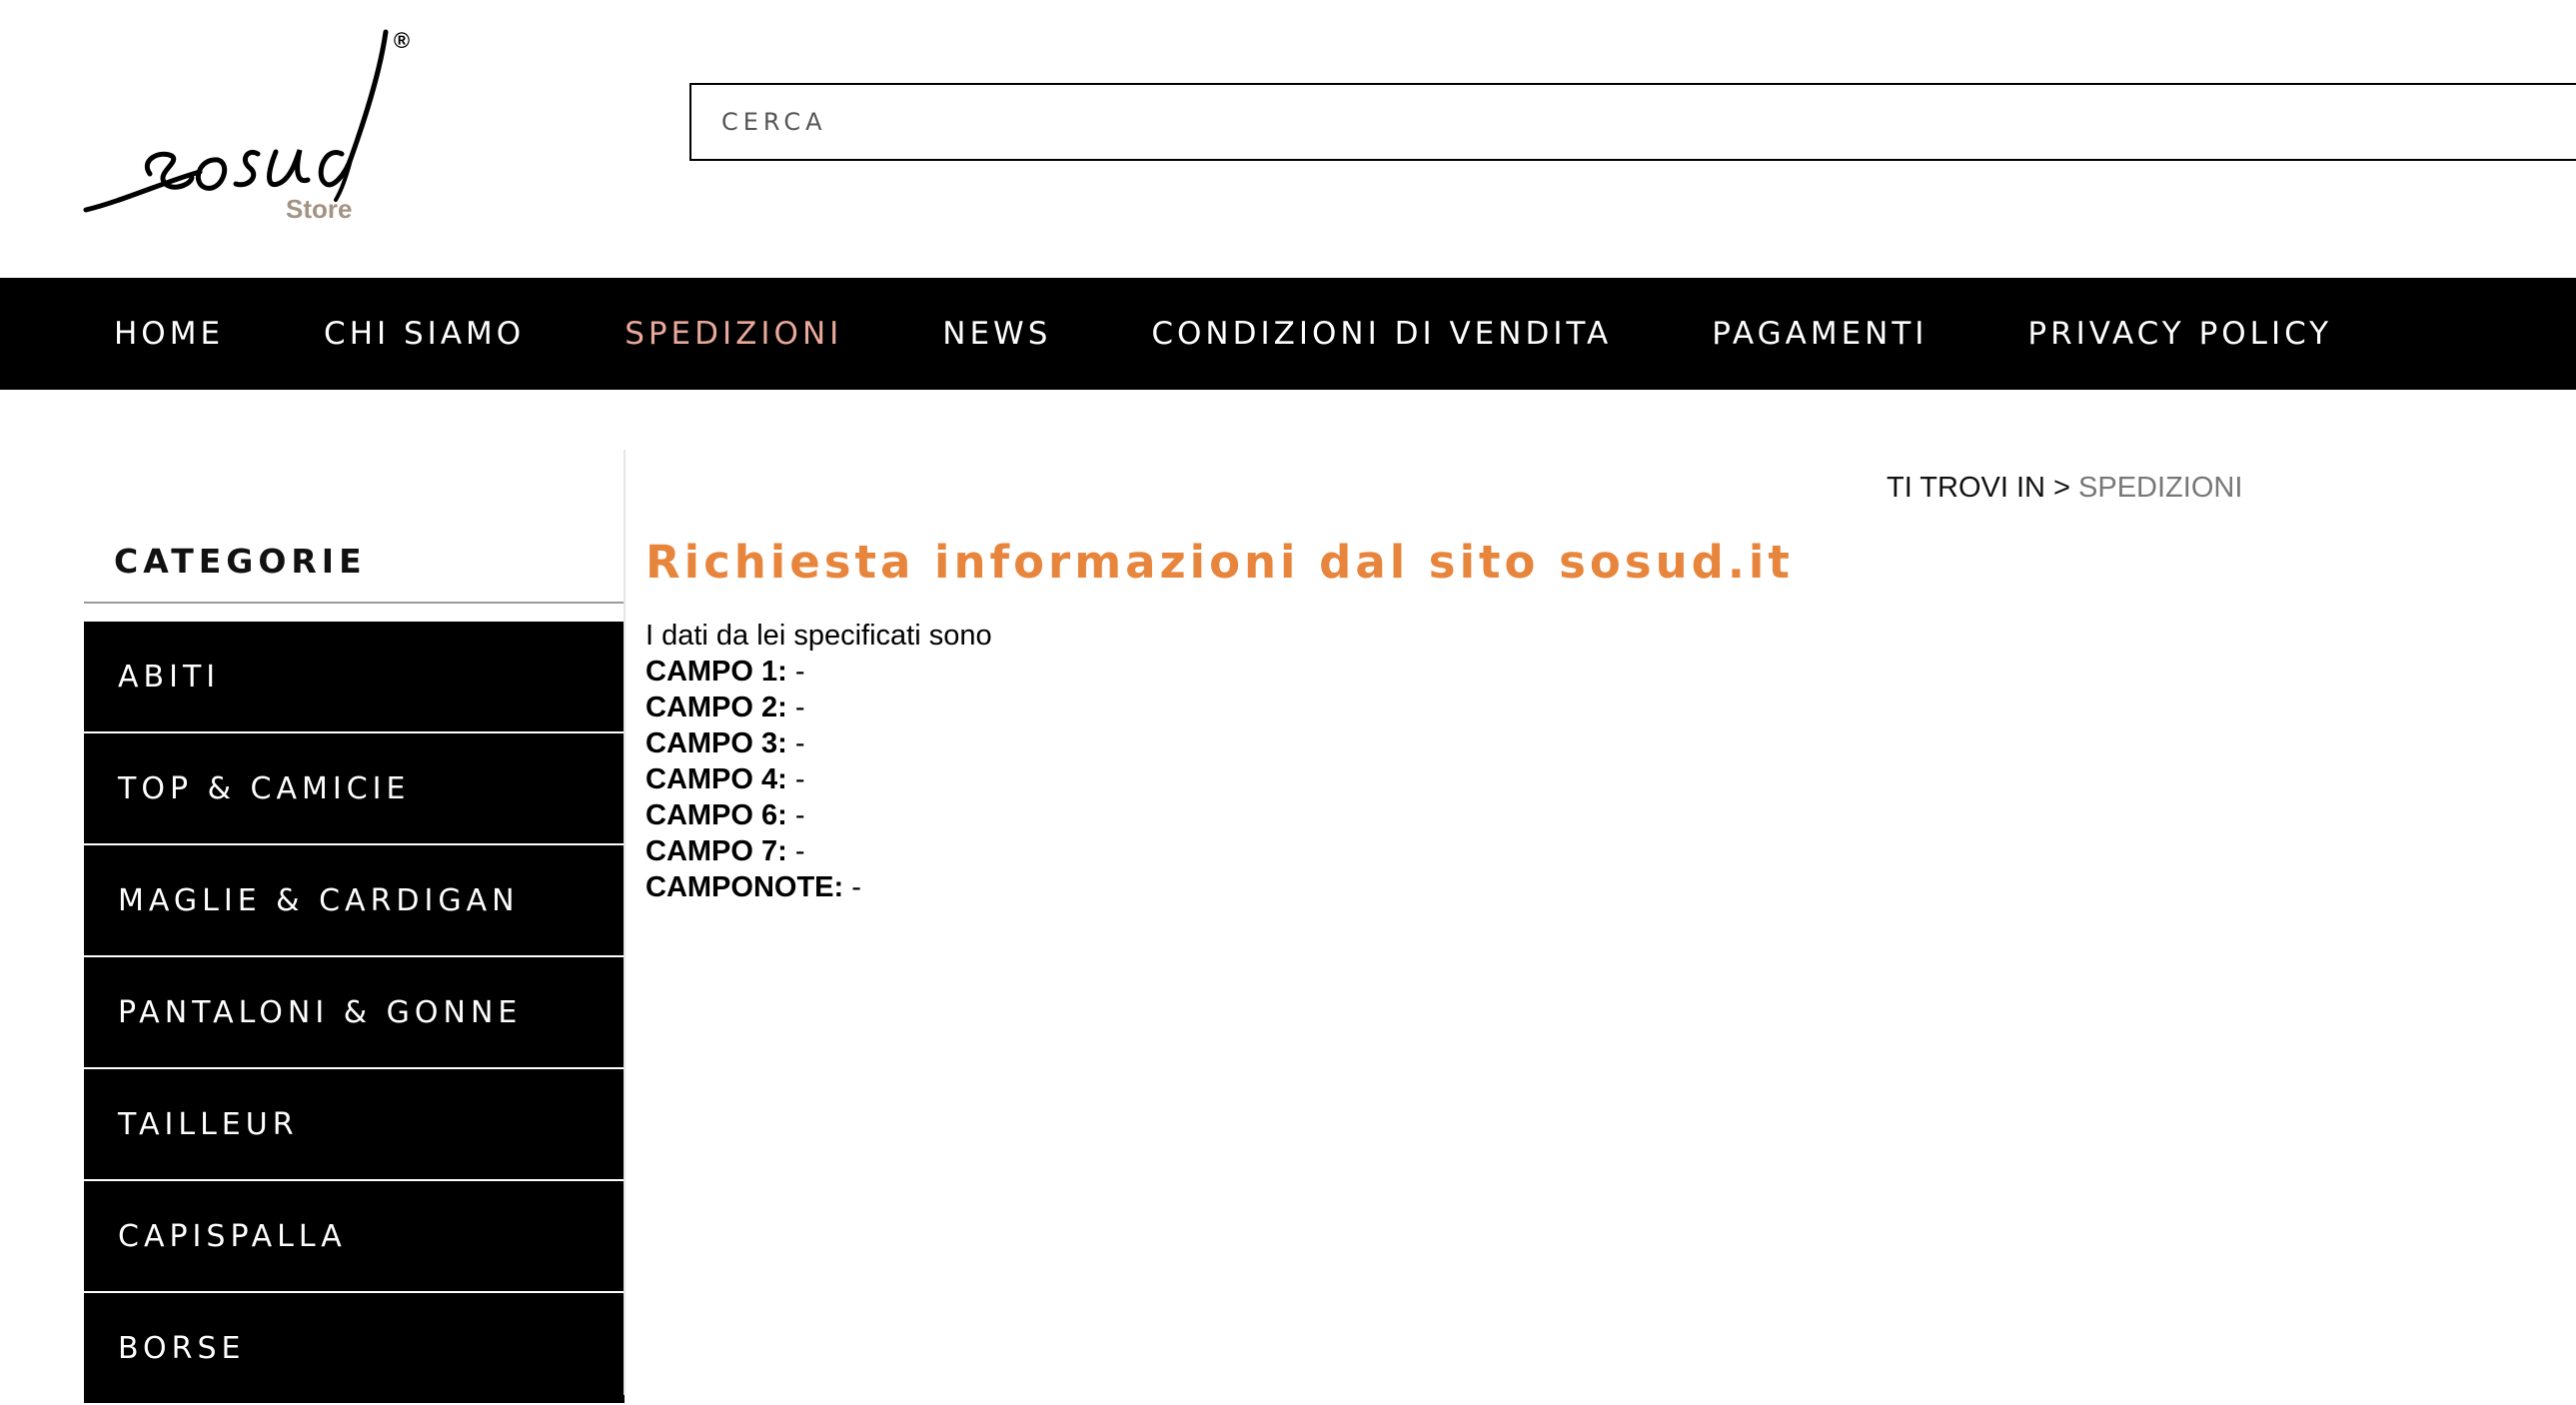 The height and width of the screenshot is (1405, 2576). I want to click on field-label: CAMPO 2:, so click(716, 707).